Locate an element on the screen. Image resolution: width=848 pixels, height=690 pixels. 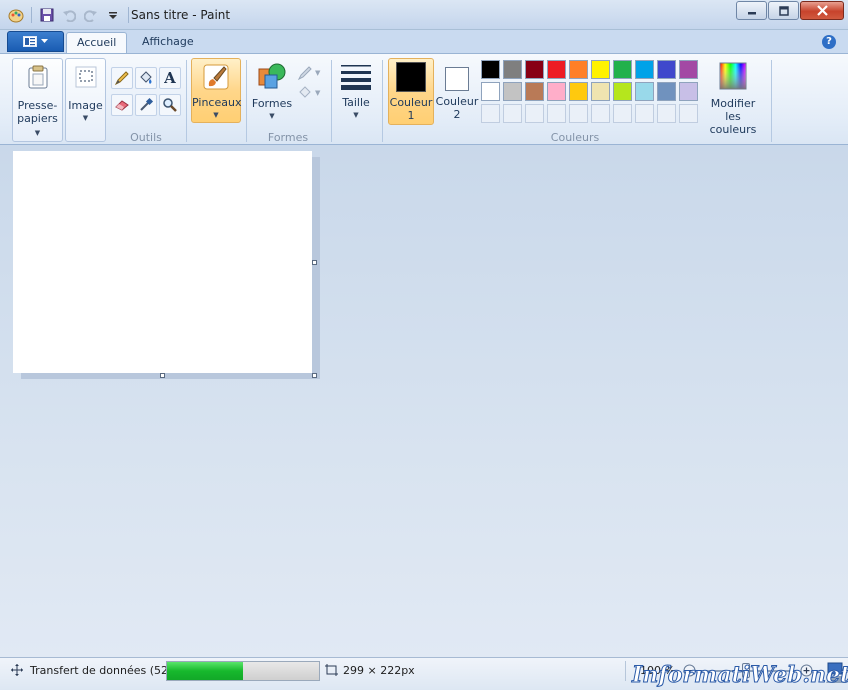
fill-button: ▼ is located at coordinates (310, 93).